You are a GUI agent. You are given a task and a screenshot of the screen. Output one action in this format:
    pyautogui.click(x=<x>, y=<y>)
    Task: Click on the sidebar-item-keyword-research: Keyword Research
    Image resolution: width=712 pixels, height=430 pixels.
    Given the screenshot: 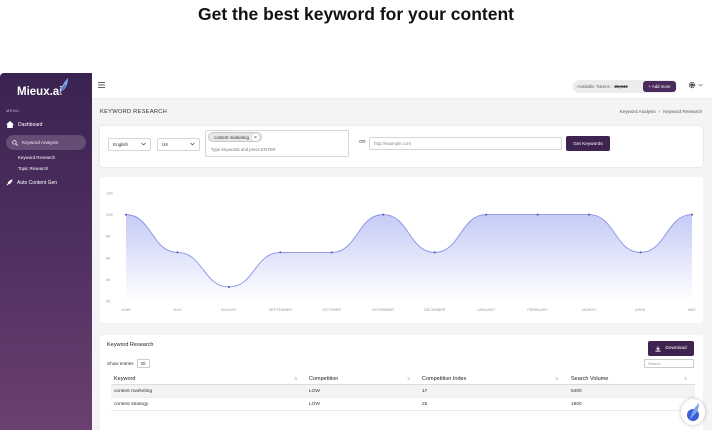 What is the action you would take?
    pyautogui.click(x=36, y=157)
    